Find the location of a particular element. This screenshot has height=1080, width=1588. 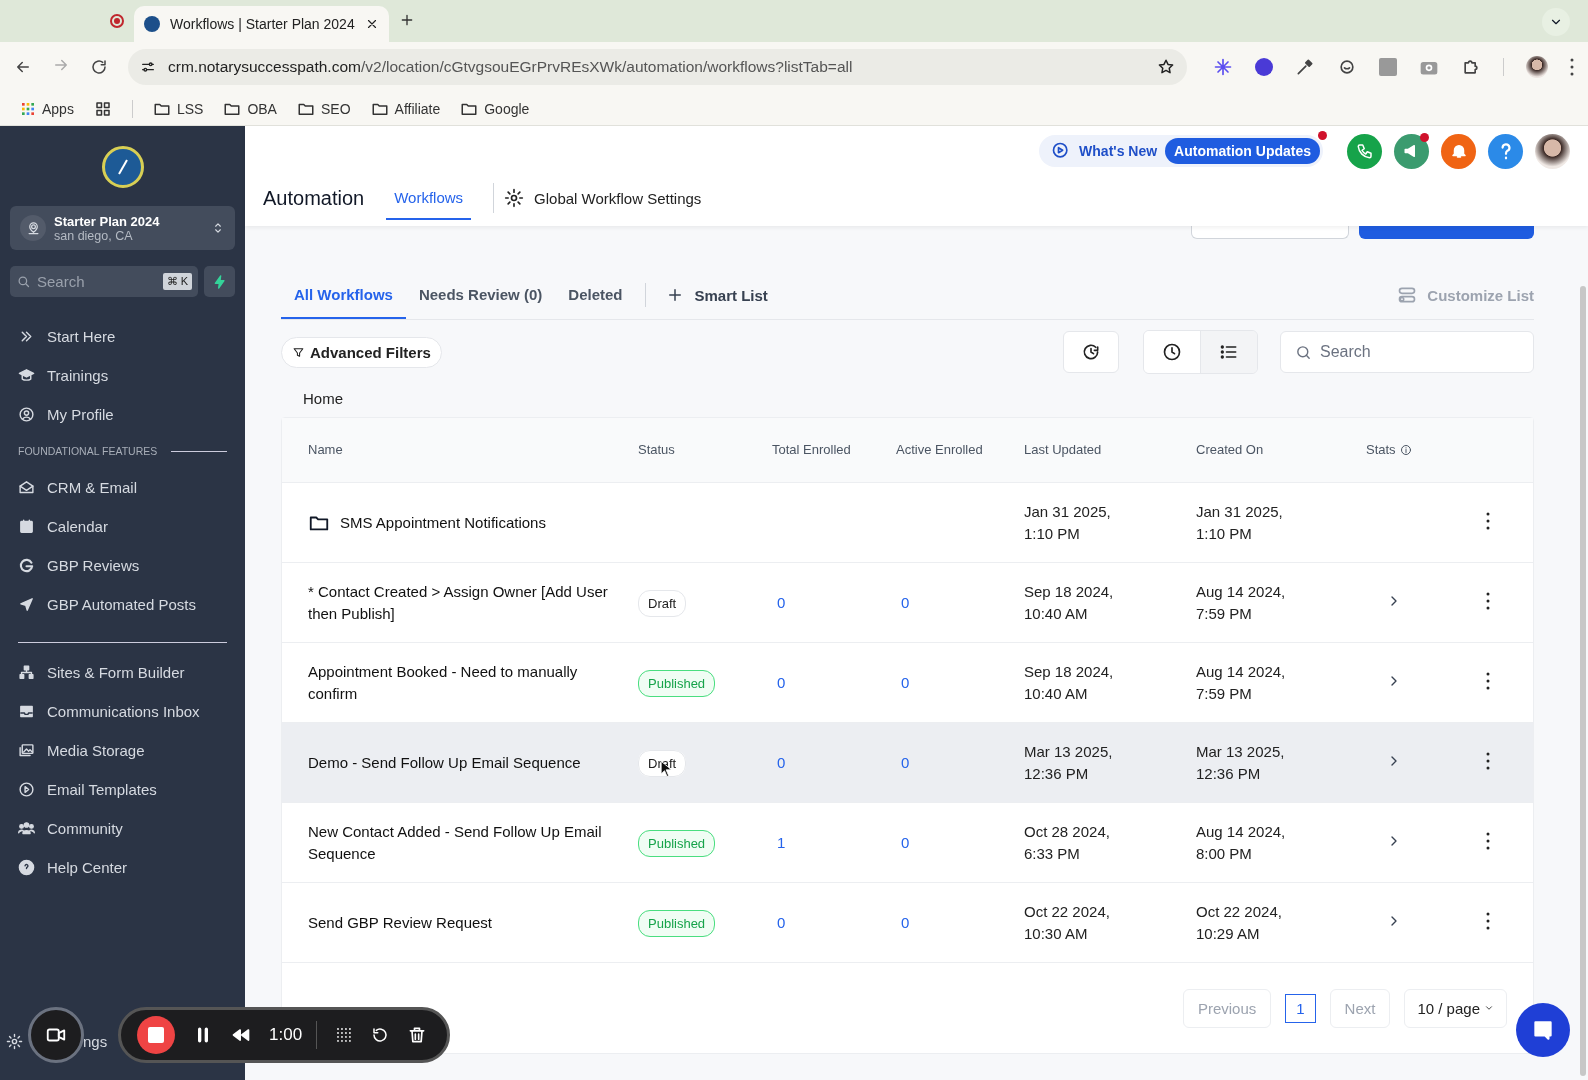

section-label: FOUNDATIONAL FEATURES is located at coordinates (88, 451).